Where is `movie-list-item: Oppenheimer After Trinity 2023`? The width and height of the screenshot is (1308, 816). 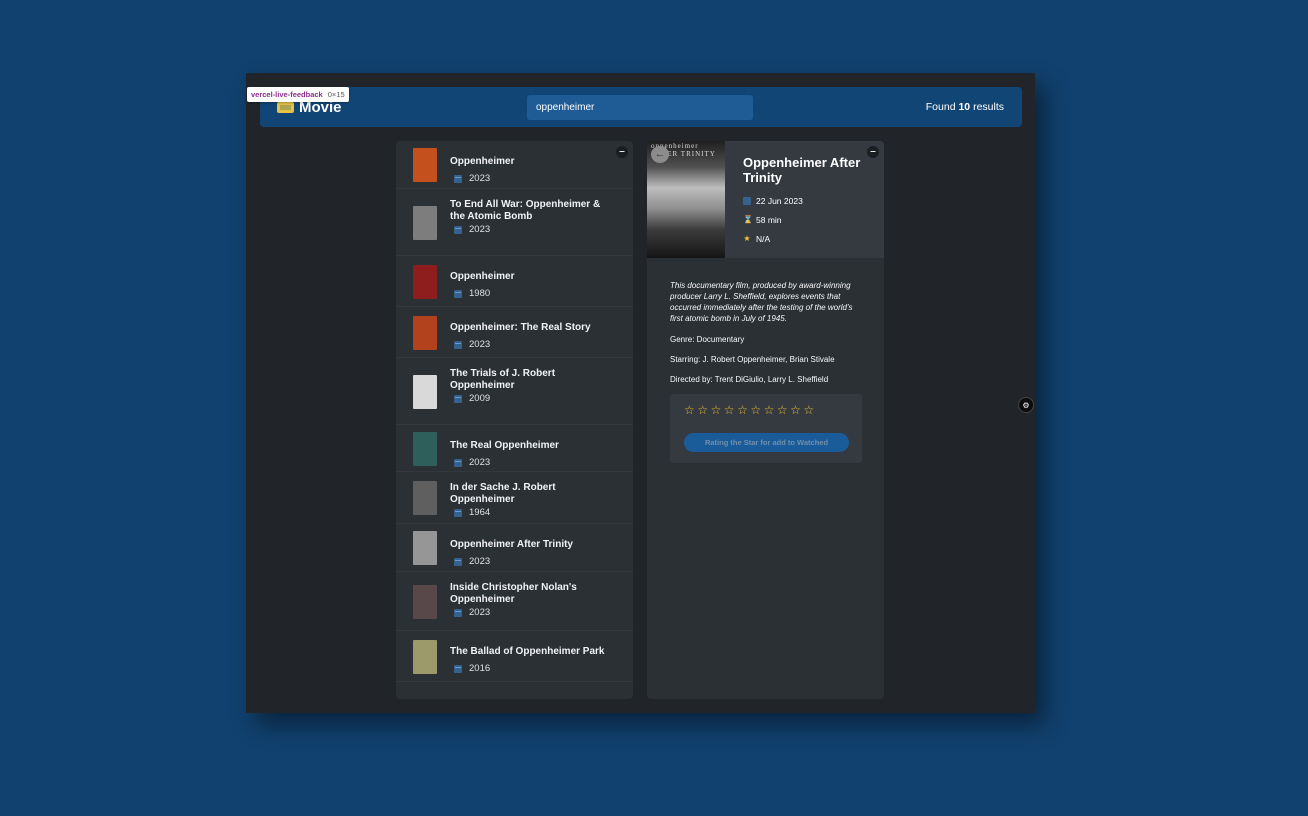 movie-list-item: Oppenheimer After Trinity 2023 is located at coordinates (514, 548).